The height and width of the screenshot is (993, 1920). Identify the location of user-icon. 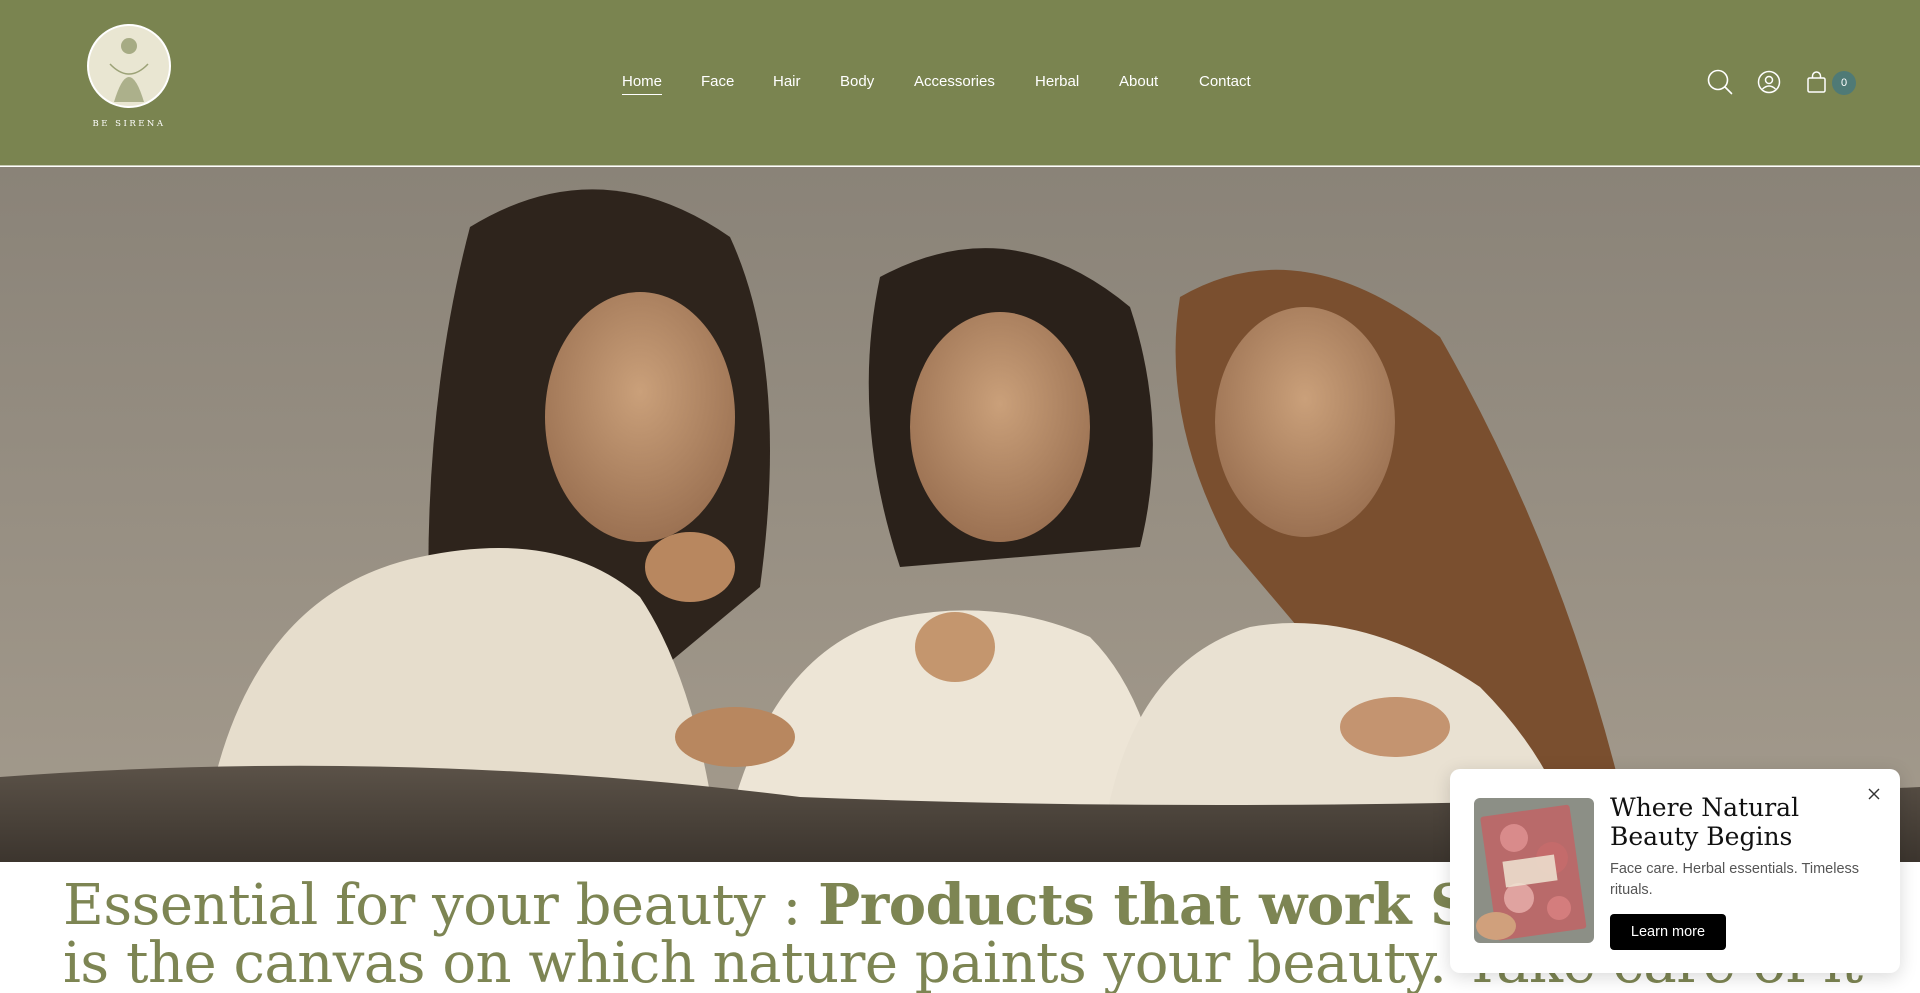
(1769, 82).